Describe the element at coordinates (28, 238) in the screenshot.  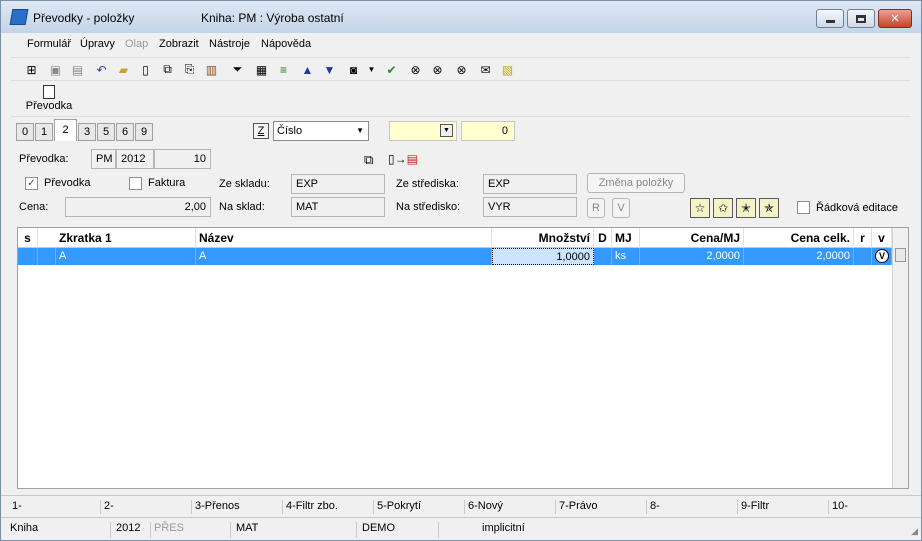
I see `col-s: s` at that location.